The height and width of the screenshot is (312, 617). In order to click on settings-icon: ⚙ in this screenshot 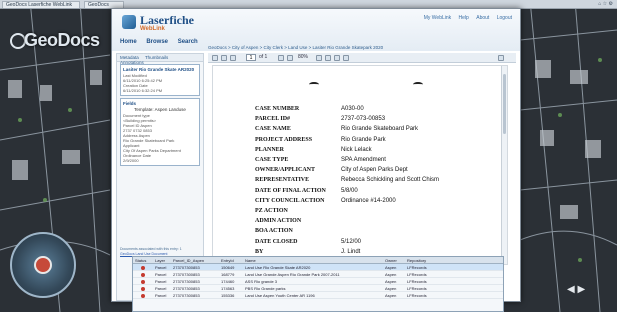, I will do `click(611, 4)`.